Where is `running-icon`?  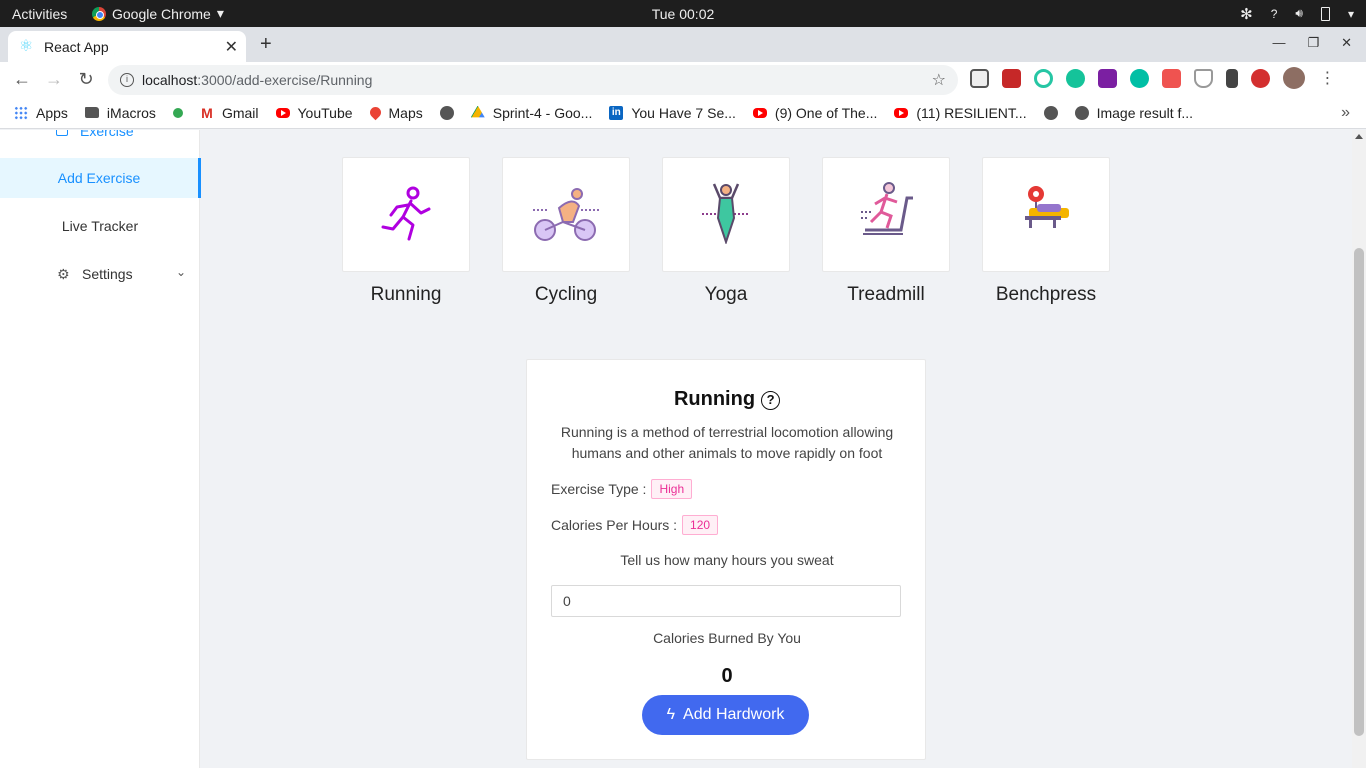 running-icon is located at coordinates (406, 213).